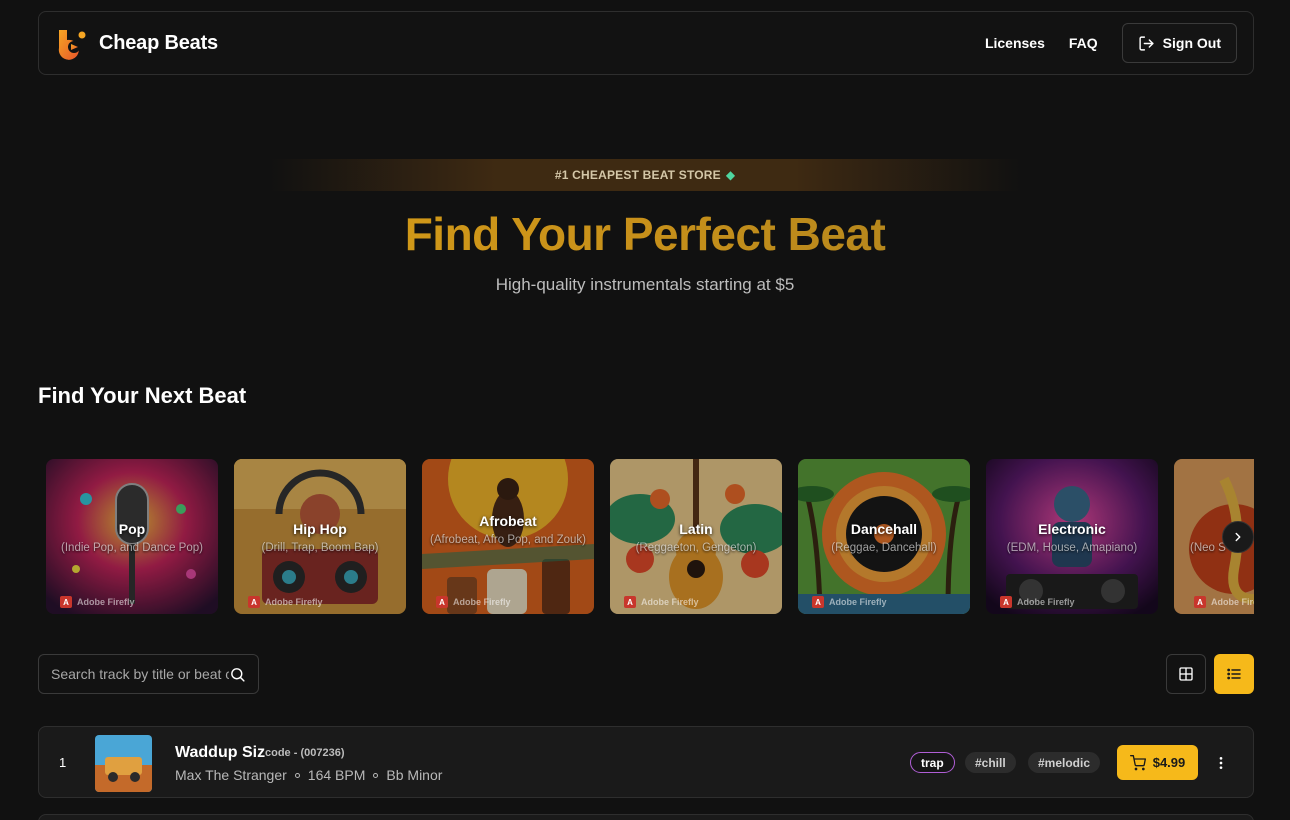  I want to click on main-nav: Licenses FAQ Sign Out, so click(1111, 43).